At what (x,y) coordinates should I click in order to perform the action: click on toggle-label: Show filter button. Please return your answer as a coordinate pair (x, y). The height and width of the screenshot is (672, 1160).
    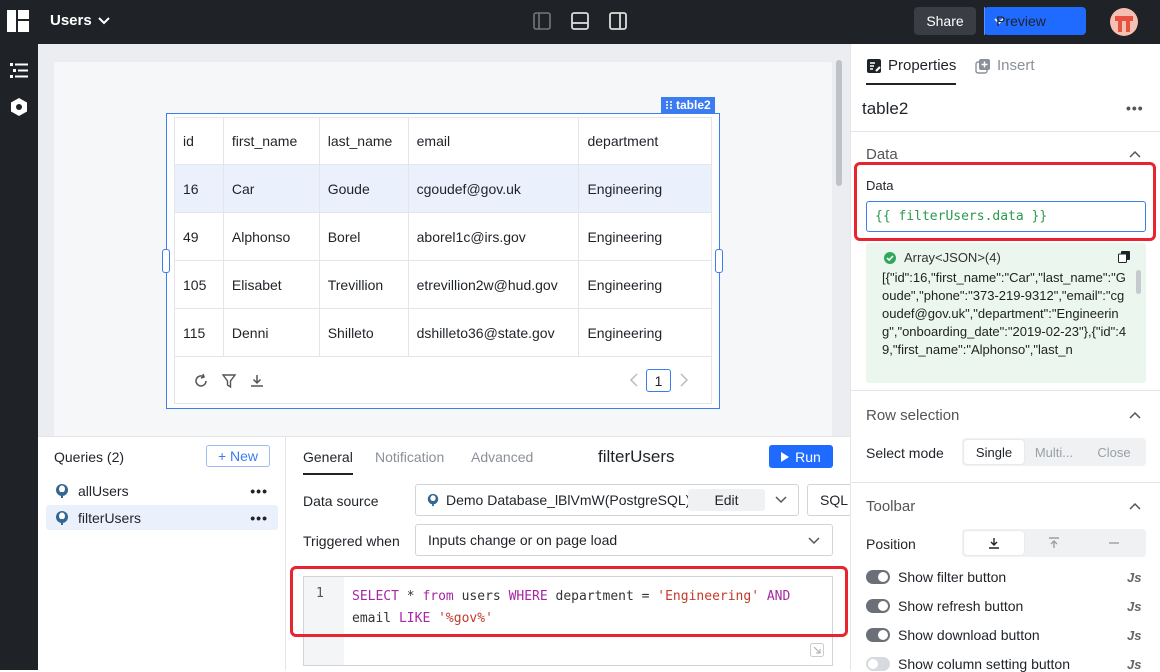
    Looking at the image, I should click on (952, 577).